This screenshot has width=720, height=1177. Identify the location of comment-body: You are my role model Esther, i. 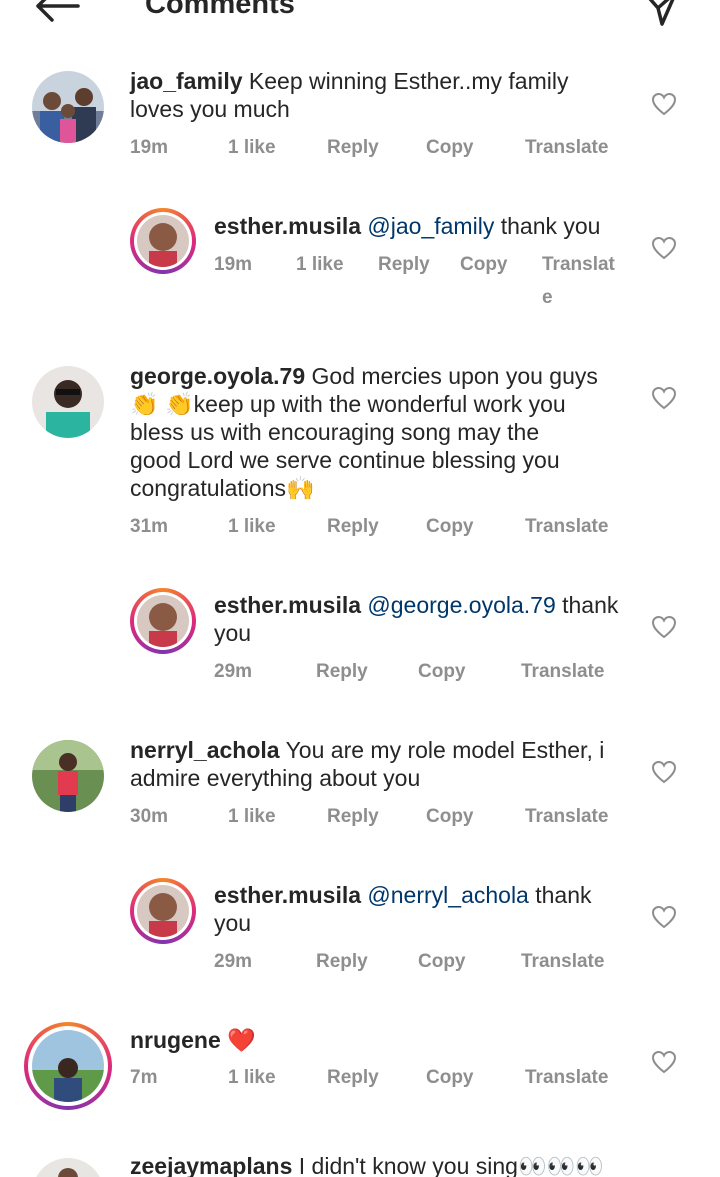
(445, 750).